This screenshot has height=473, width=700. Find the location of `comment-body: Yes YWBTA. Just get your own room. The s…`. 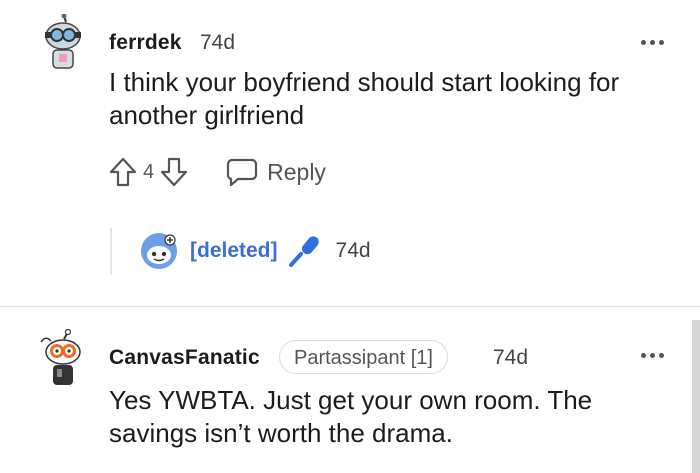

comment-body: Yes YWBTA. Just get your own room. The s… is located at coordinates (350, 417).